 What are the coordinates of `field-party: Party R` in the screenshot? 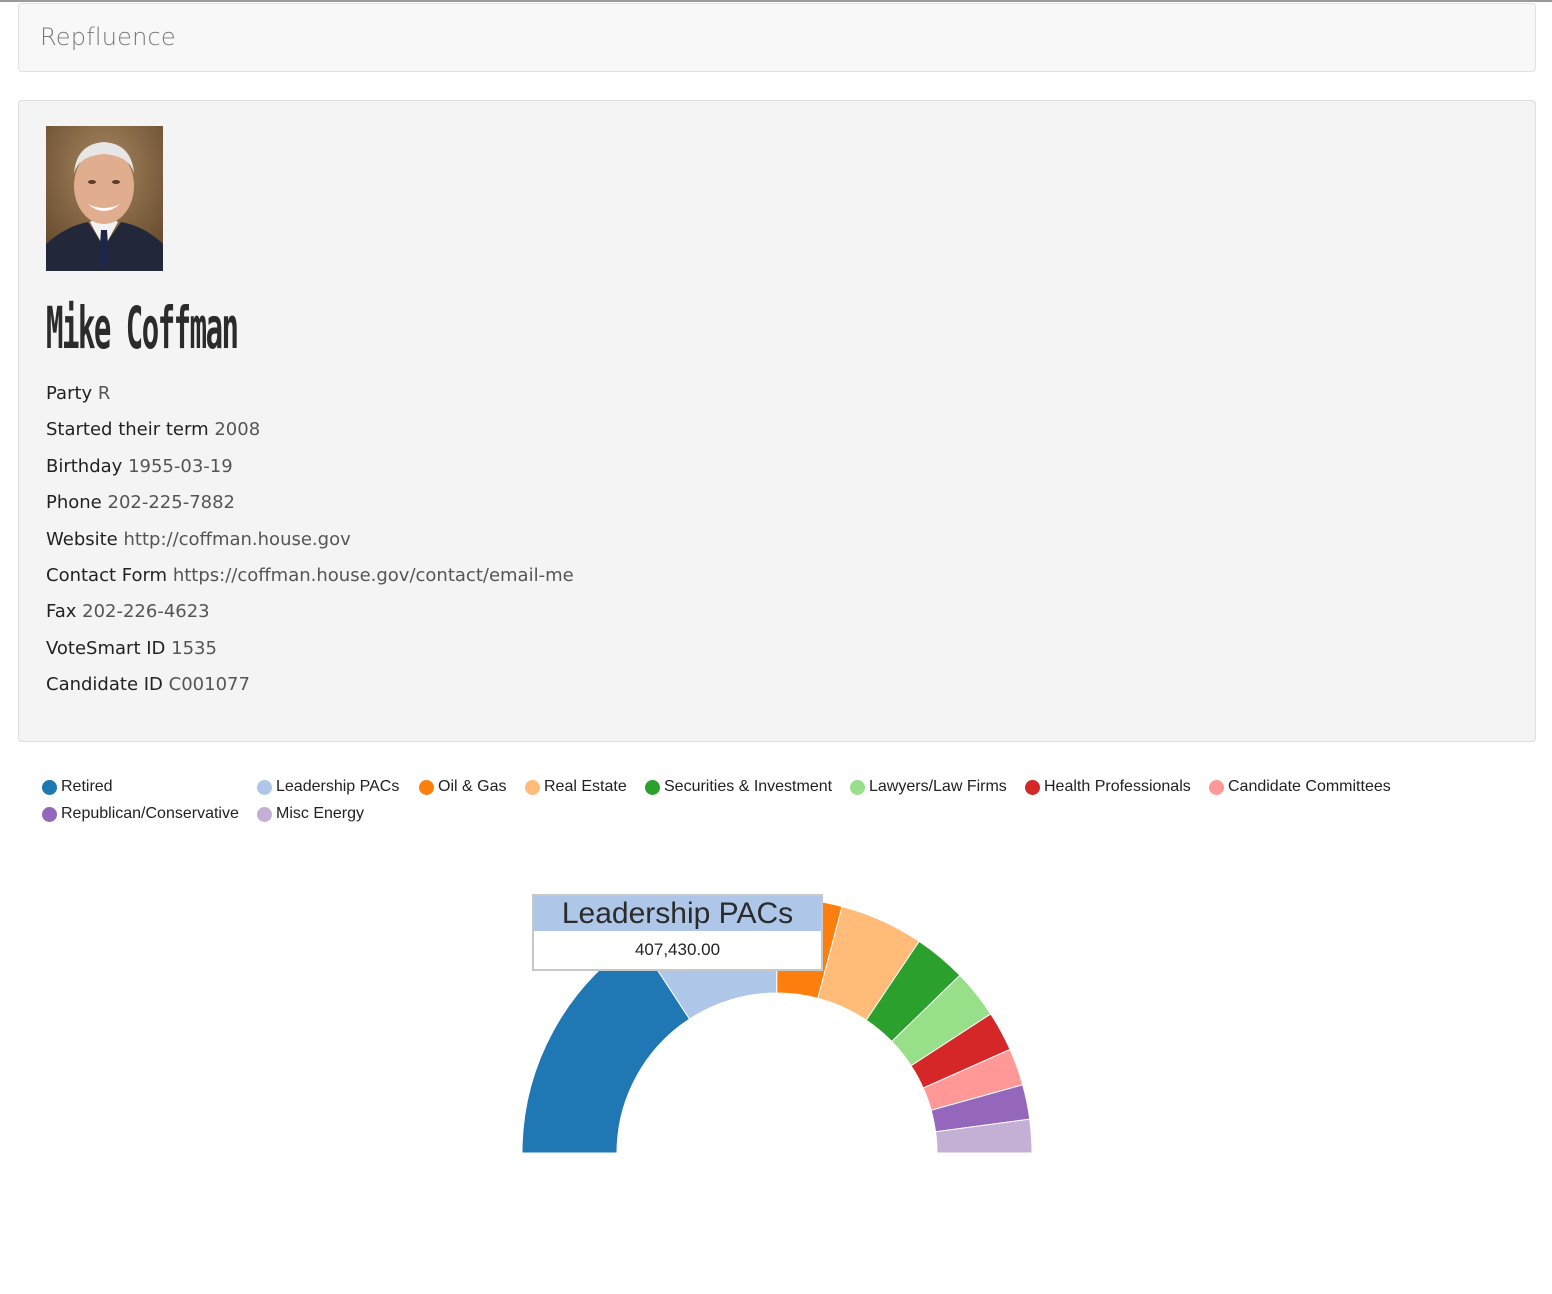 It's located at (310, 394).